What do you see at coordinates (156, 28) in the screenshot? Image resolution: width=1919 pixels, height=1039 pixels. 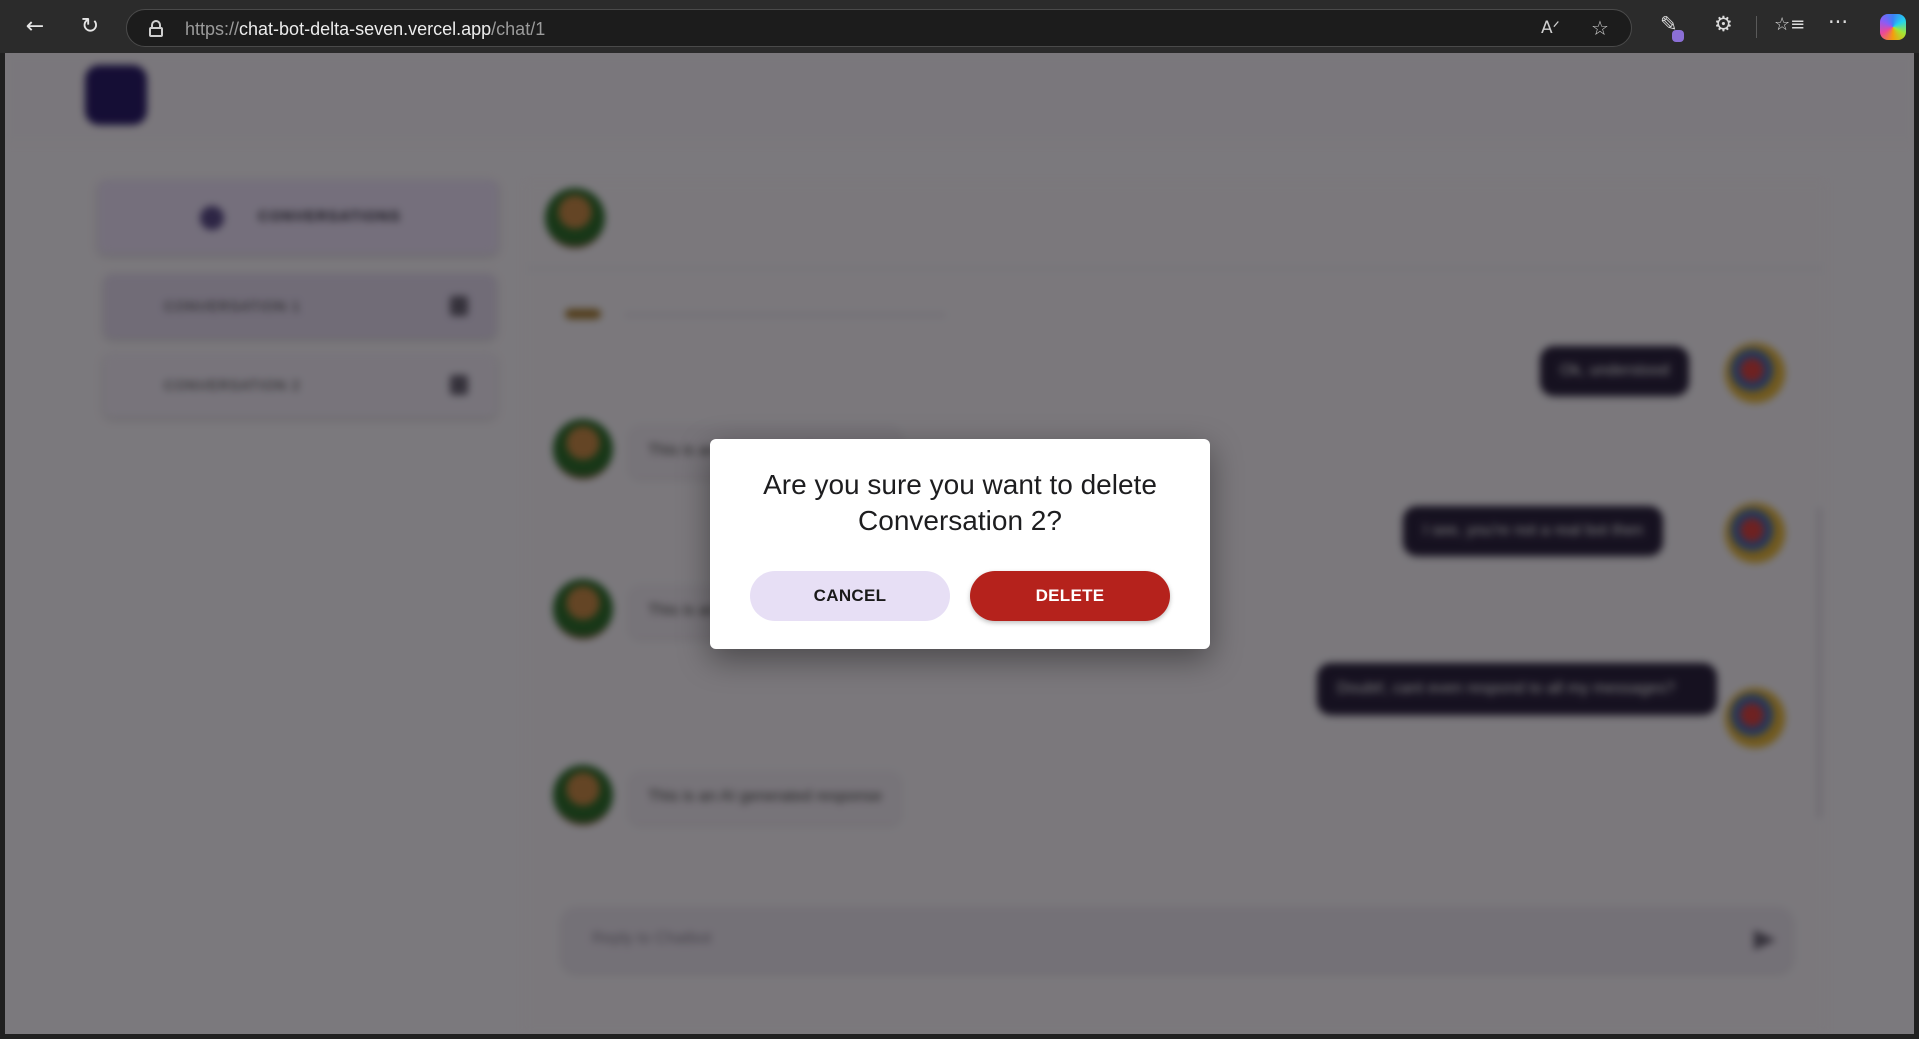 I see `lock-icon` at bounding box center [156, 28].